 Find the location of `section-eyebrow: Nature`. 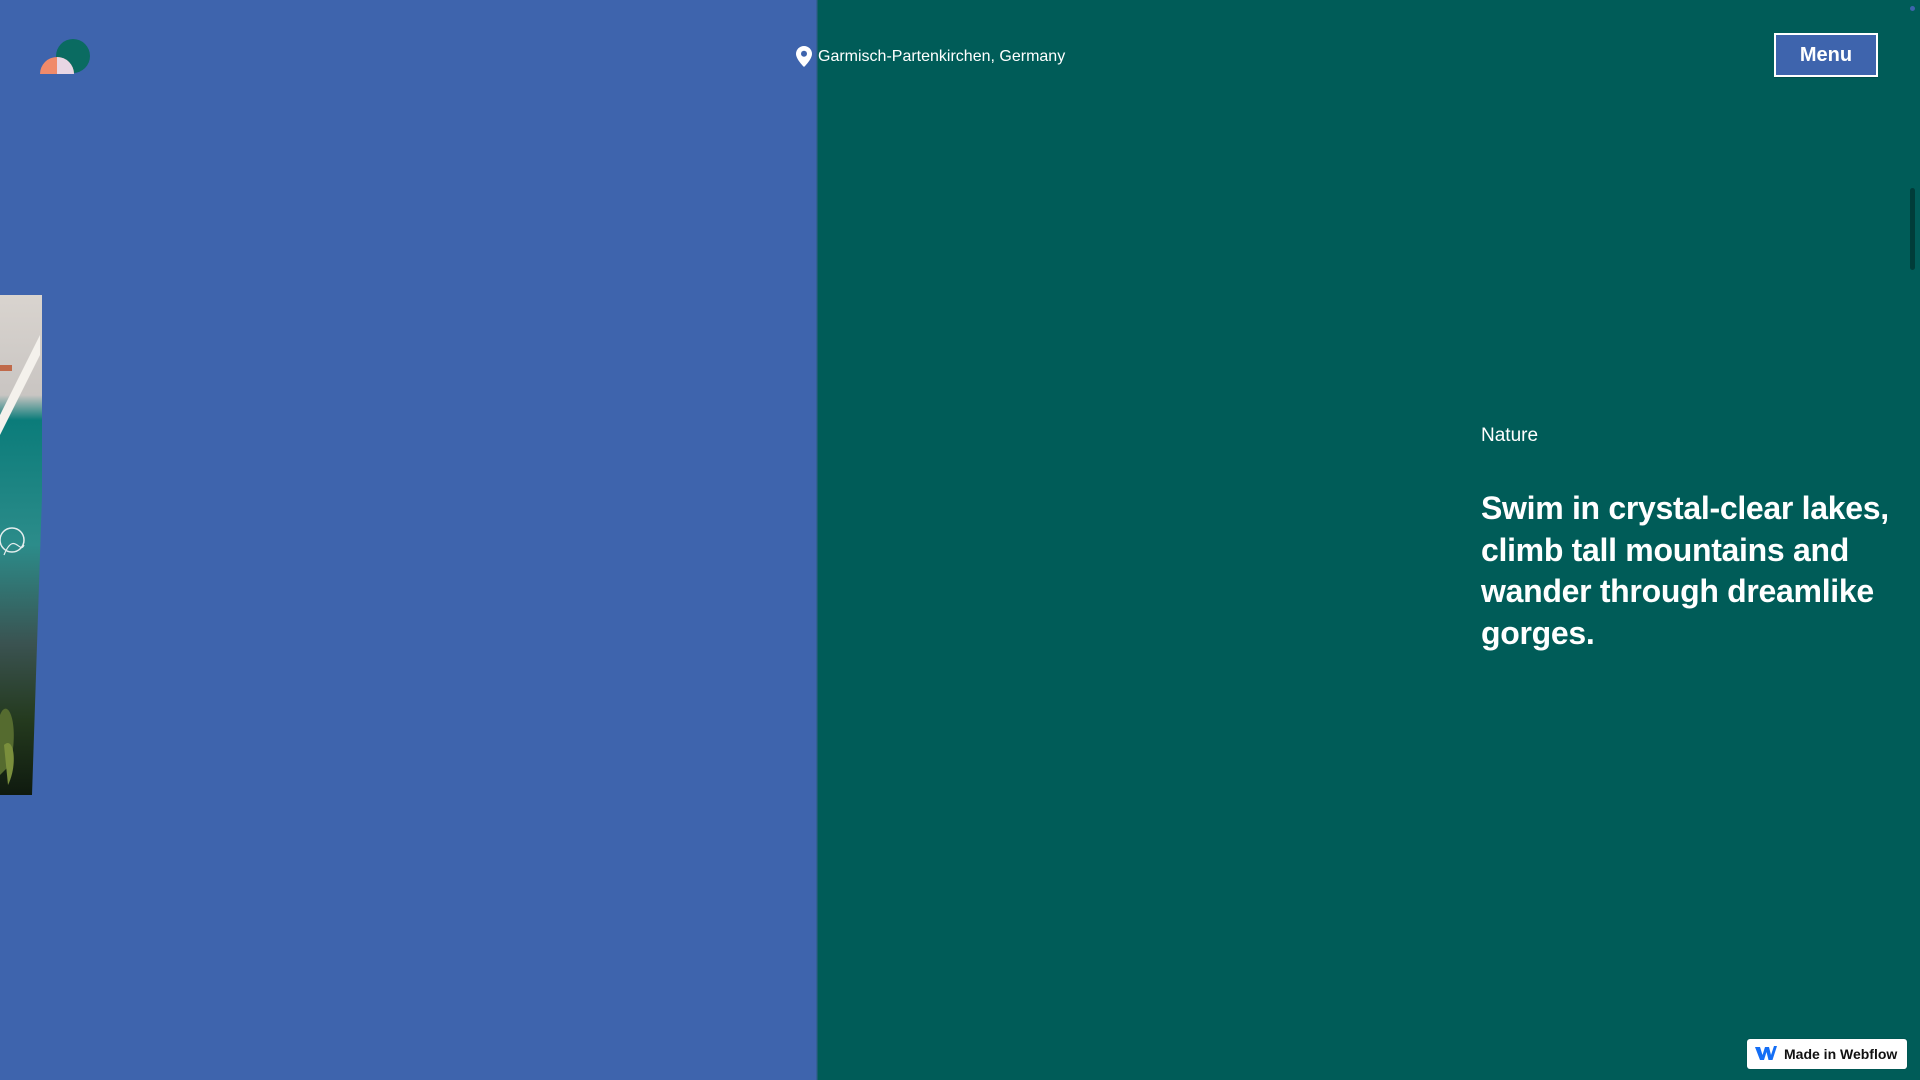

section-eyebrow: Nature is located at coordinates (1510, 435).